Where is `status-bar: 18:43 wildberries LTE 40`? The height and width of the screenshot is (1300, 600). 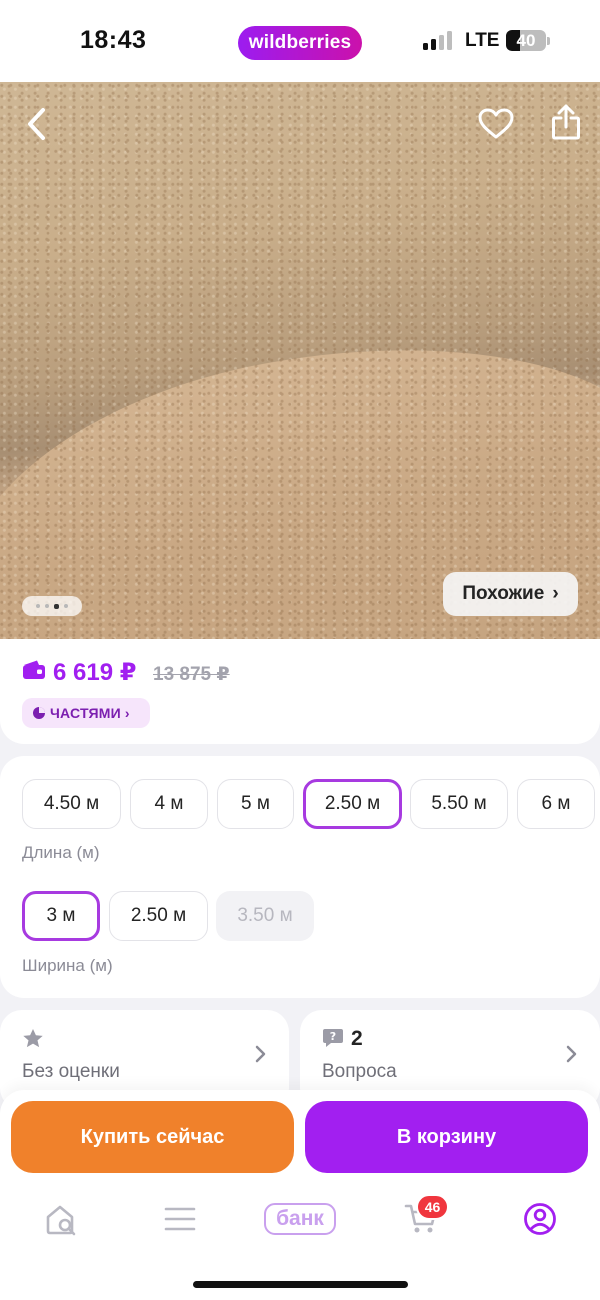 status-bar: 18:43 wildberries LTE 40 is located at coordinates (300, 41).